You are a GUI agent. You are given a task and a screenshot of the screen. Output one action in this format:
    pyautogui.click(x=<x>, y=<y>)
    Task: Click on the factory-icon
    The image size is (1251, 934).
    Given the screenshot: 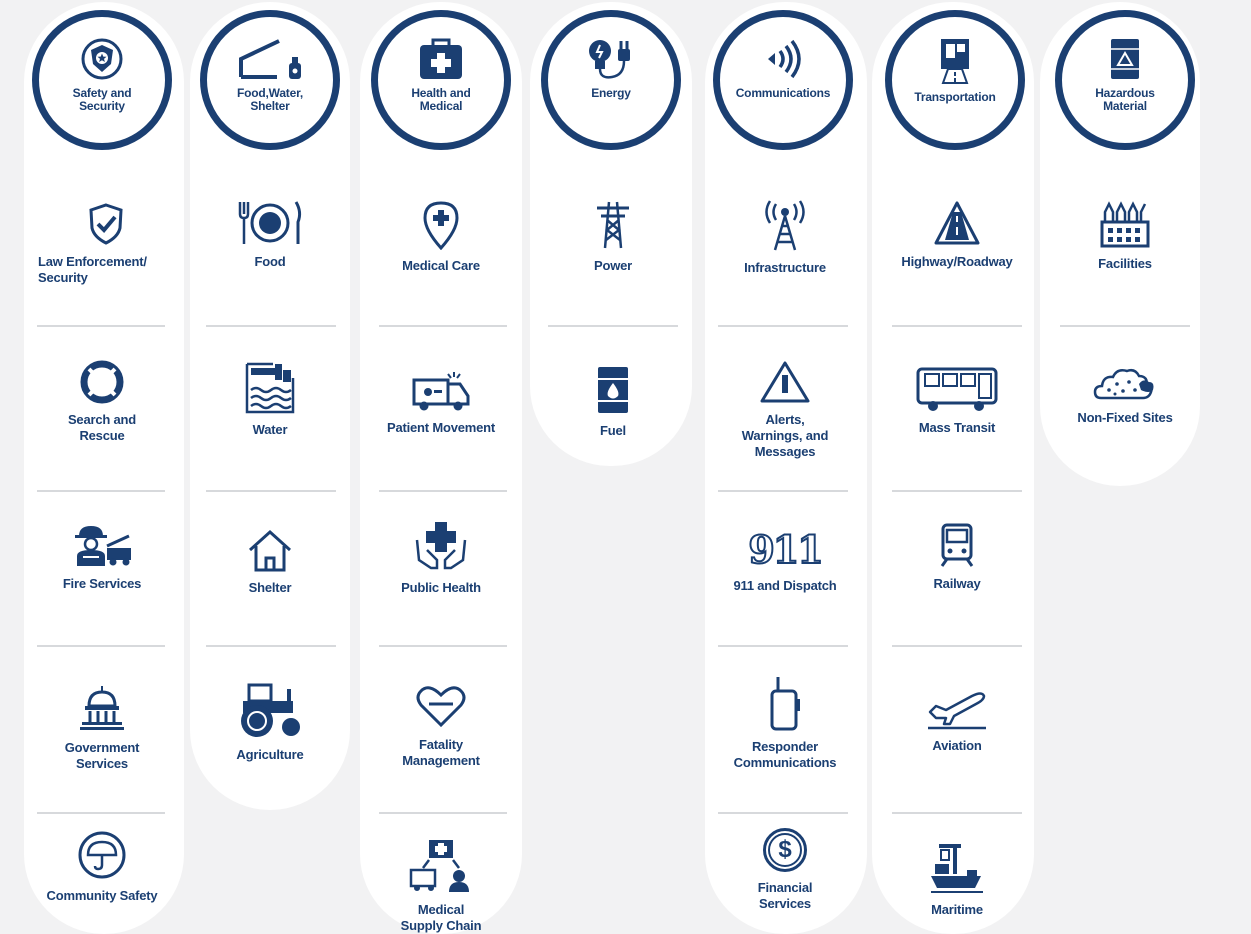 What is the action you would take?
    pyautogui.click(x=1125, y=224)
    